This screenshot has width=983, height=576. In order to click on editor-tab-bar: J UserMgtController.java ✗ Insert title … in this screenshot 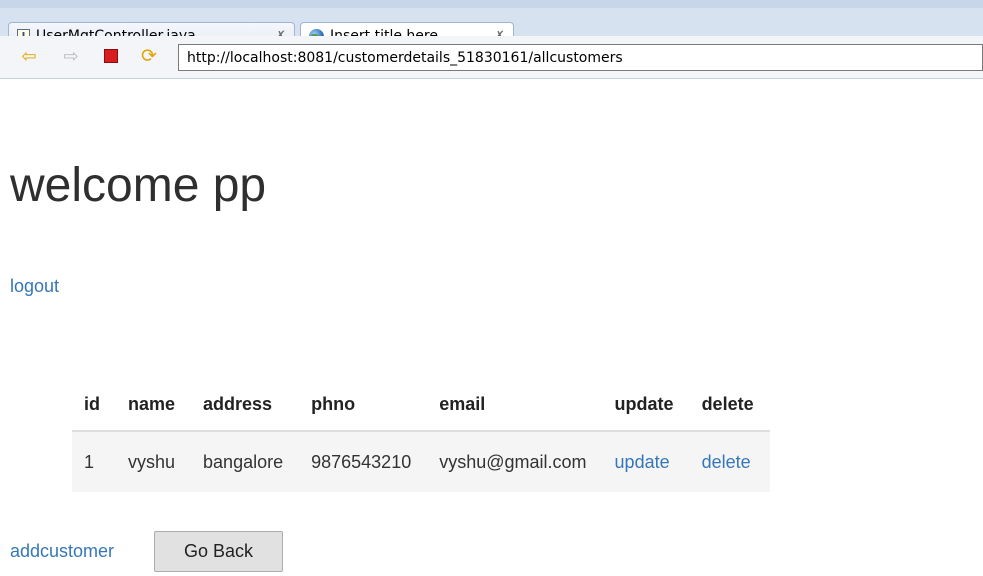, I will do `click(491, 28)`.